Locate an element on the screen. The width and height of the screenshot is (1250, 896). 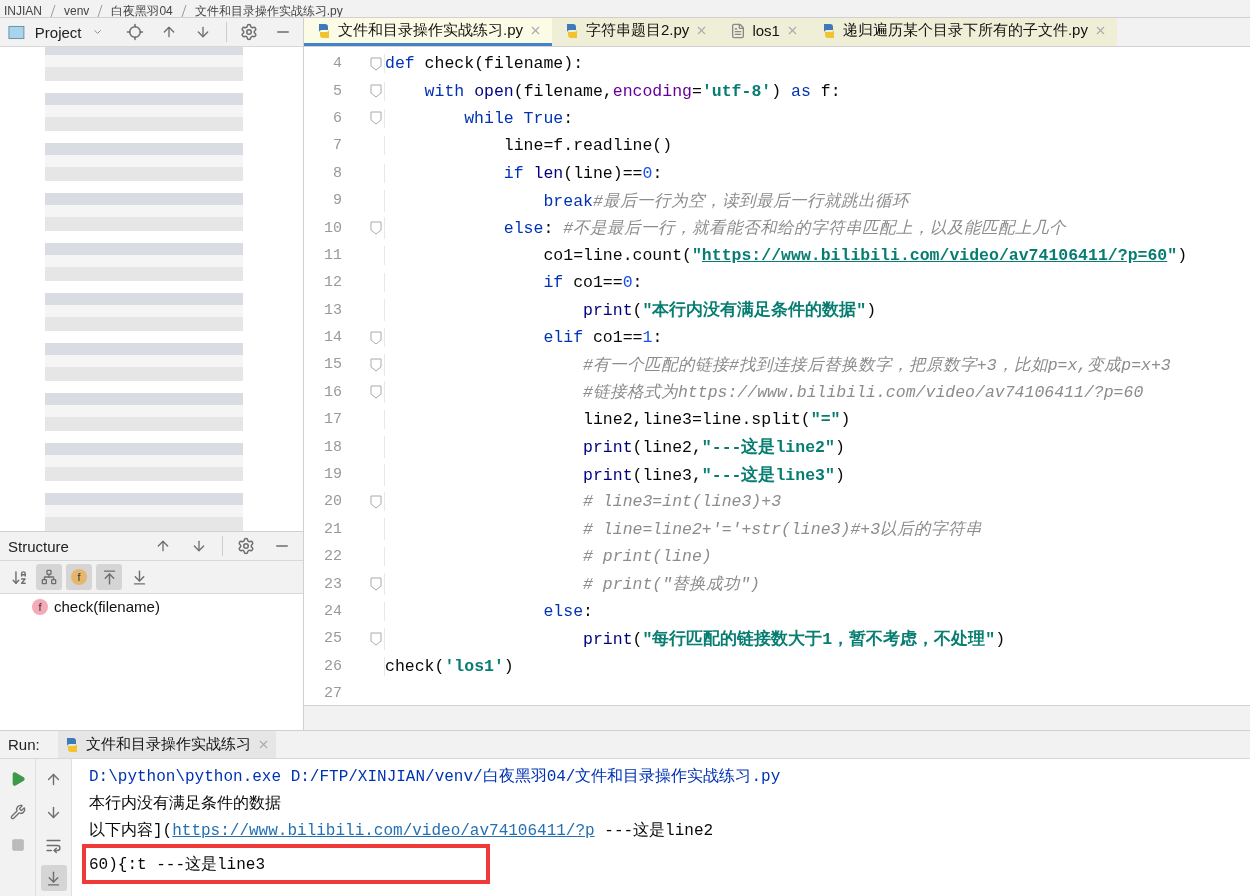
code-line: #链接格式为https://www.bilibili.com/video/av74106411/?p=60 is located at coordinates (764, 392).